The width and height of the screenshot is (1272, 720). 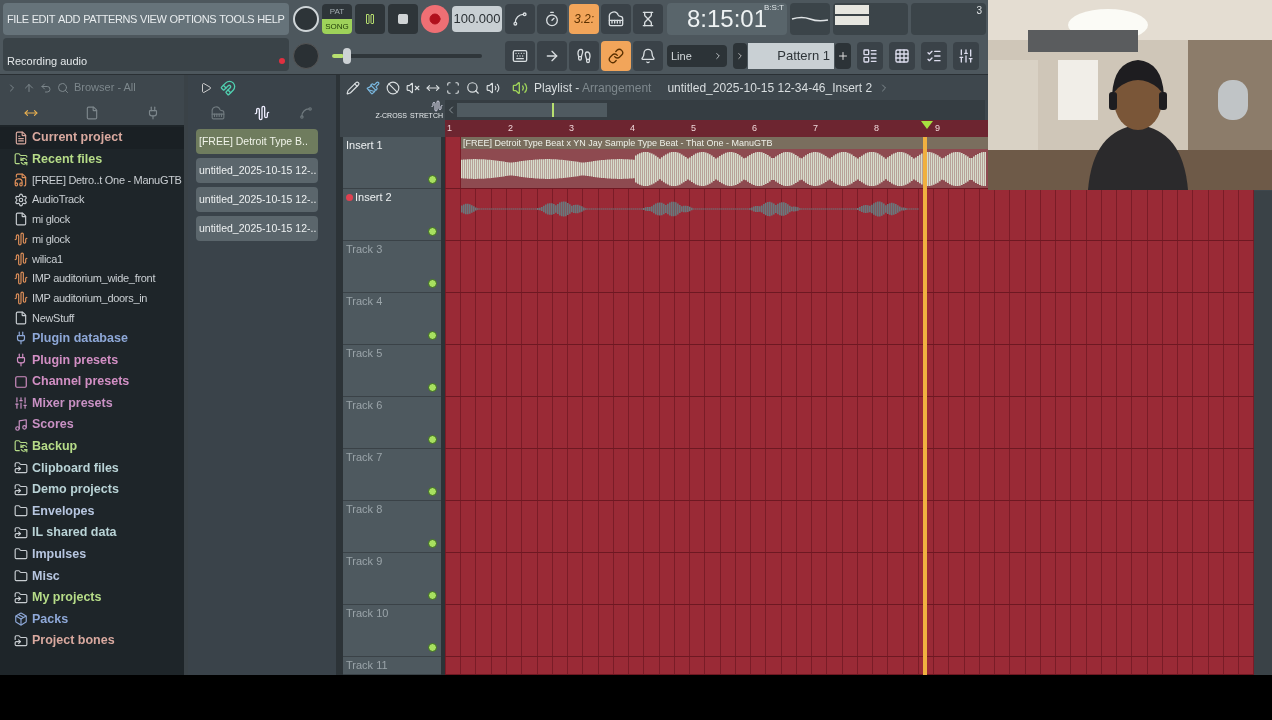 I want to click on clip-source-item: [FREE] Detroit Type B.., so click(x=257, y=141).